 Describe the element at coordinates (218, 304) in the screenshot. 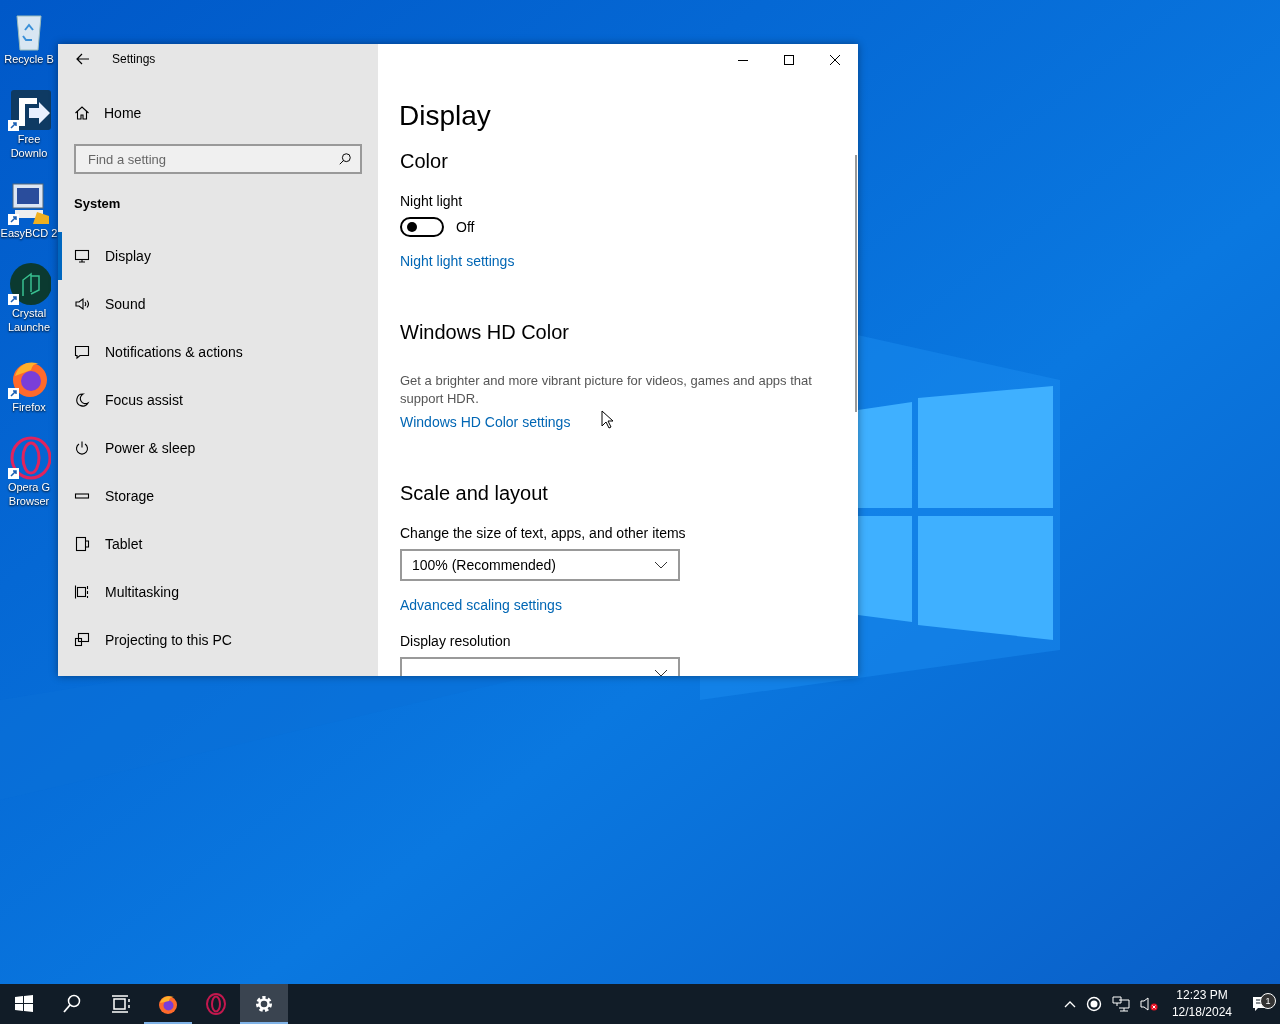

I see `nav-item: Sound` at that location.